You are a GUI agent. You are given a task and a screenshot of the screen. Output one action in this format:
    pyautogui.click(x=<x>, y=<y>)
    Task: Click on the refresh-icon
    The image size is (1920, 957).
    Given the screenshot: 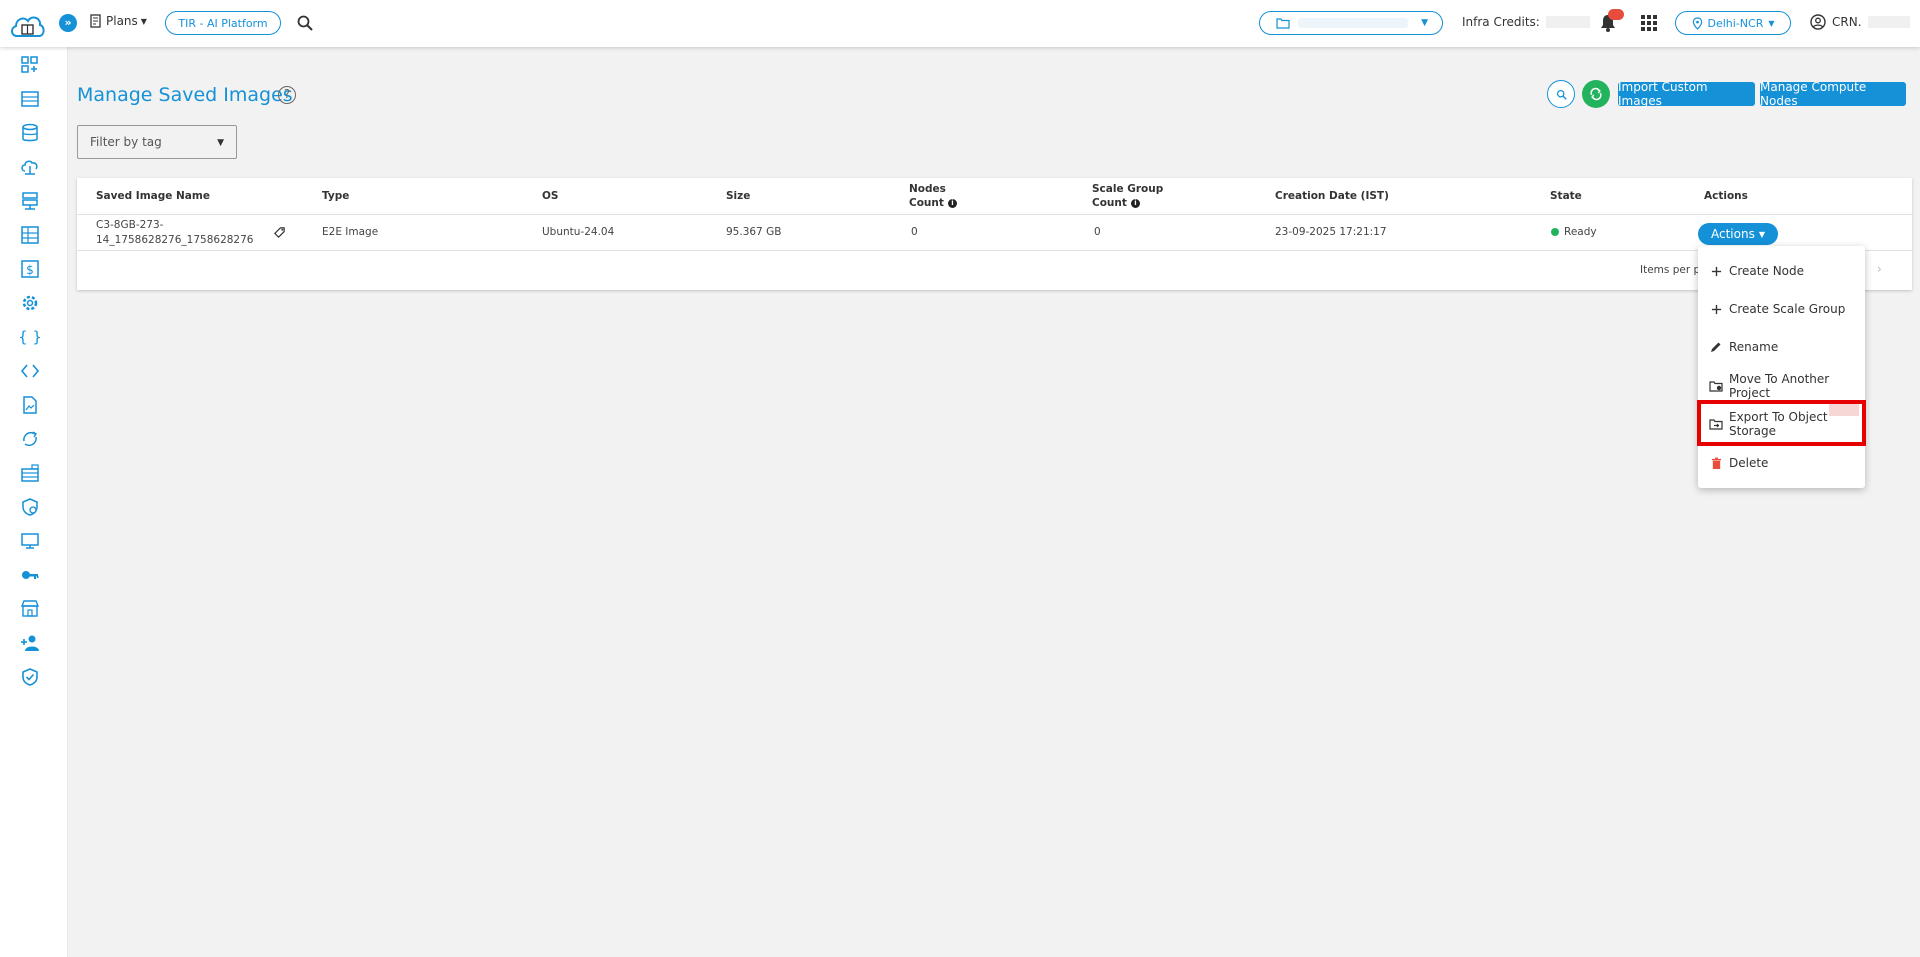 What is the action you would take?
    pyautogui.click(x=1596, y=94)
    